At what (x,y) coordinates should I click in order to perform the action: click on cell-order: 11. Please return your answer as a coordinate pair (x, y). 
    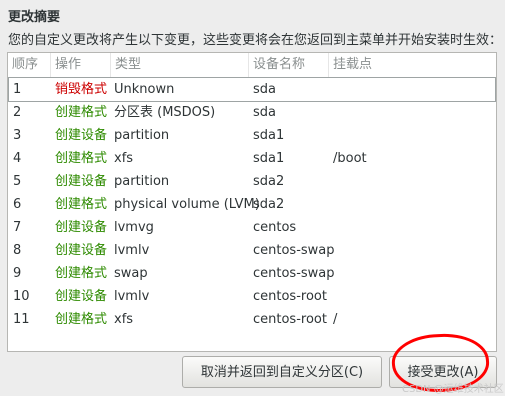
    Looking at the image, I should click on (21, 319).